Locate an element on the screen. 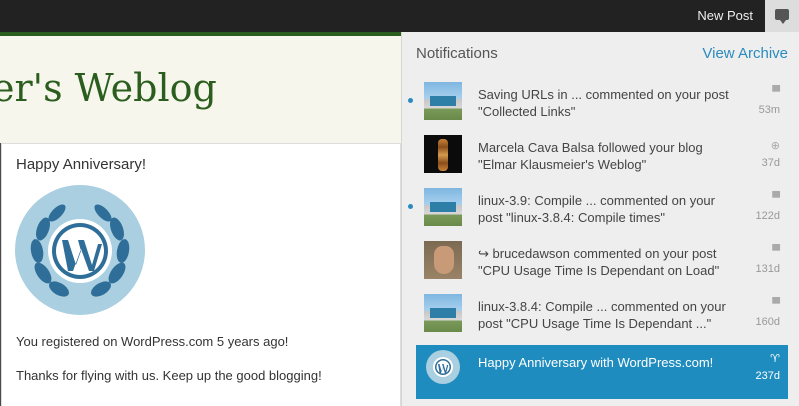 This screenshot has width=799, height=406. notification-text: Happy Anniversary with WordPress.com! is located at coordinates (610, 362).